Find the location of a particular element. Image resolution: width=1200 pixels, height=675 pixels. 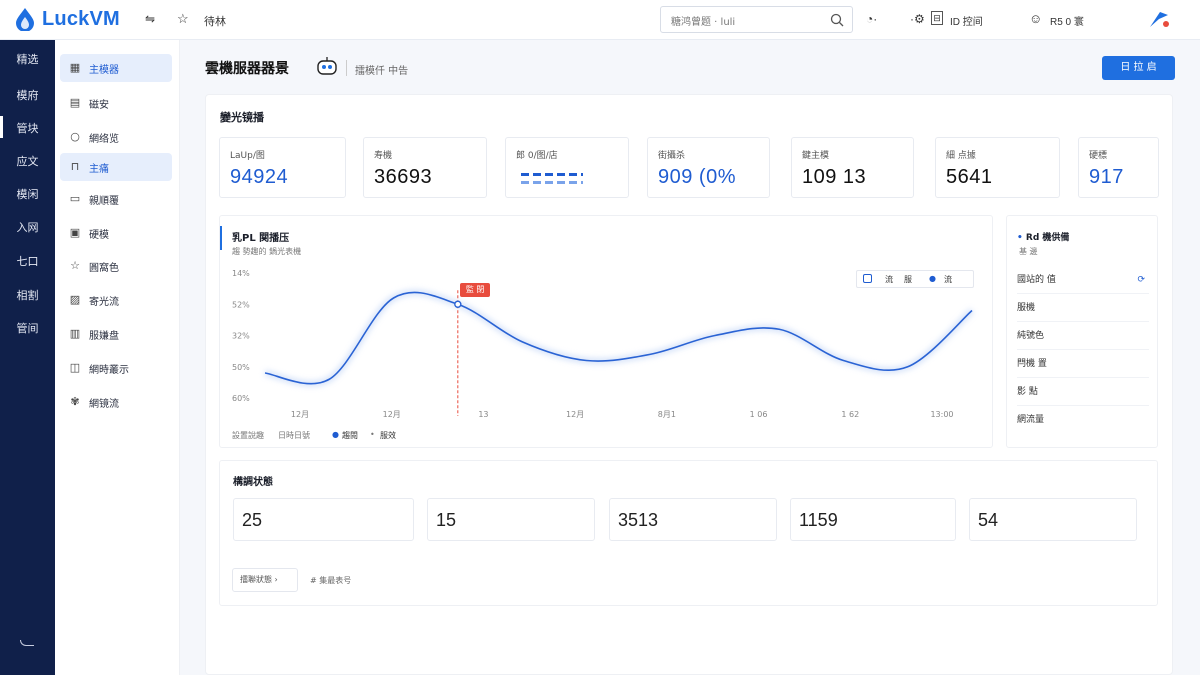

gear-icon: ✾ is located at coordinates (75, 401).